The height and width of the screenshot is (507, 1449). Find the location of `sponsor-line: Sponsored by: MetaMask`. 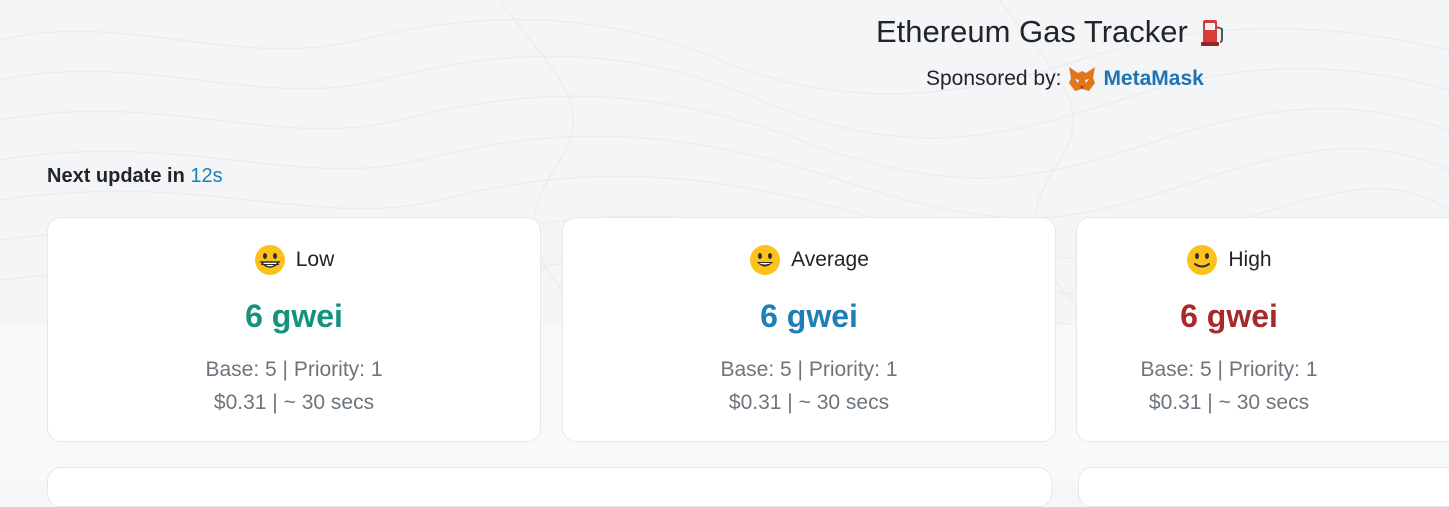

sponsor-line: Sponsored by: MetaMask is located at coordinates (1065, 79).